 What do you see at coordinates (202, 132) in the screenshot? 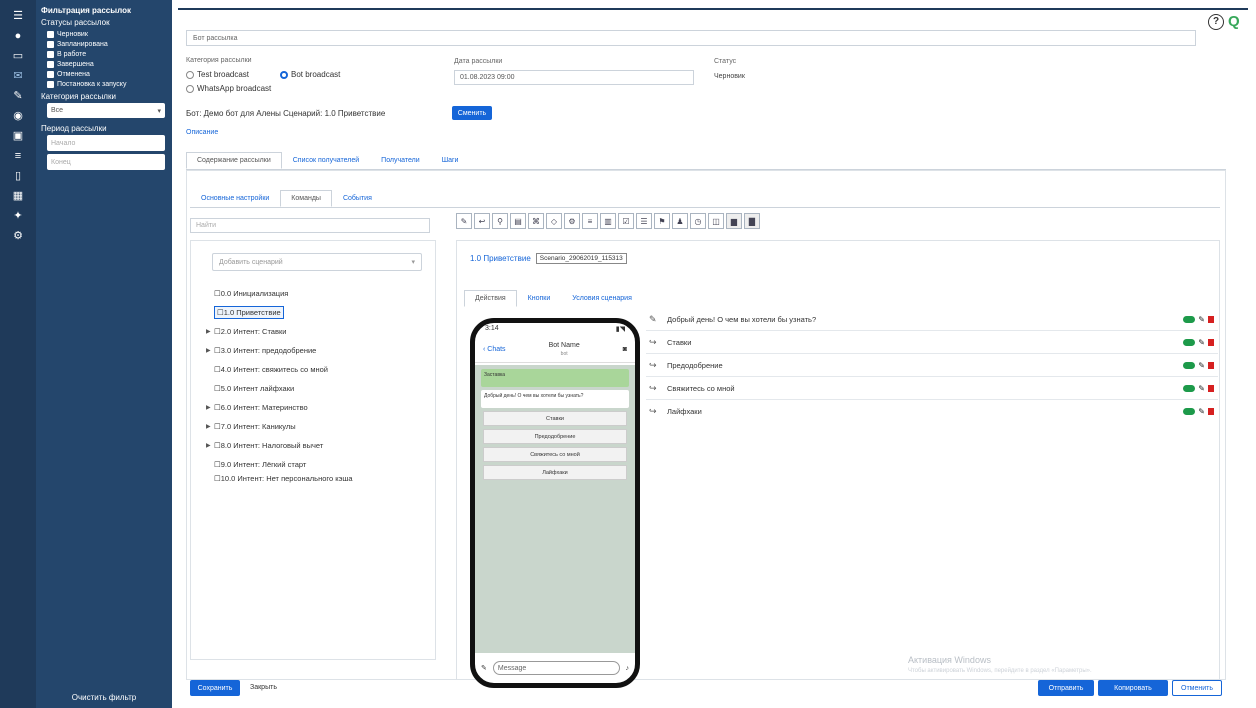
I see `description-link: Описание` at bounding box center [202, 132].